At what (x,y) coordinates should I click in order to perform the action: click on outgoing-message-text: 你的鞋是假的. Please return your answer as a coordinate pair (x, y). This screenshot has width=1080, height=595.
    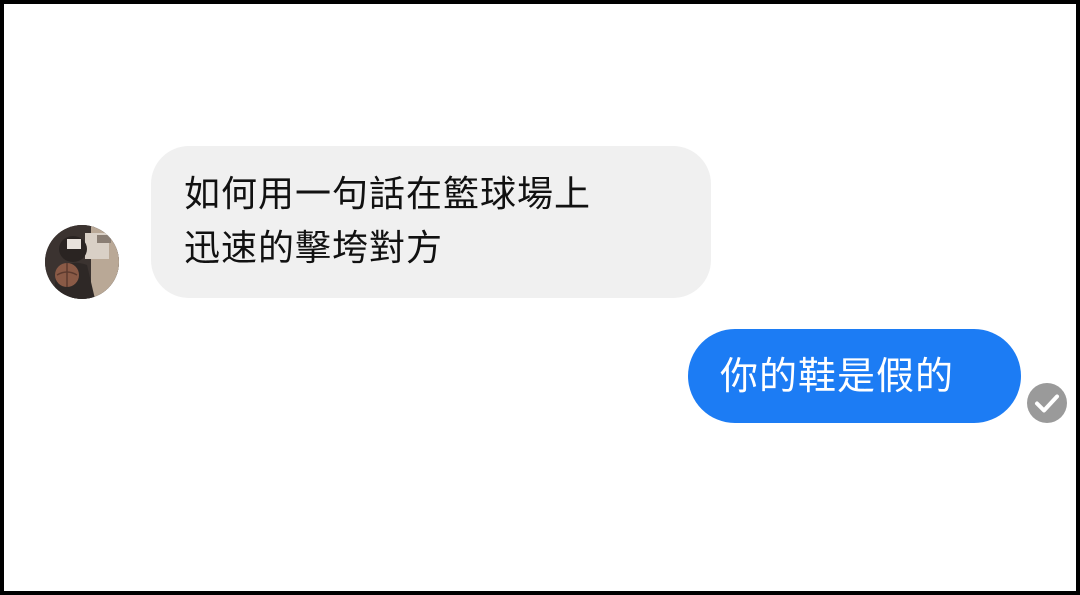
    Looking at the image, I should click on (837, 376).